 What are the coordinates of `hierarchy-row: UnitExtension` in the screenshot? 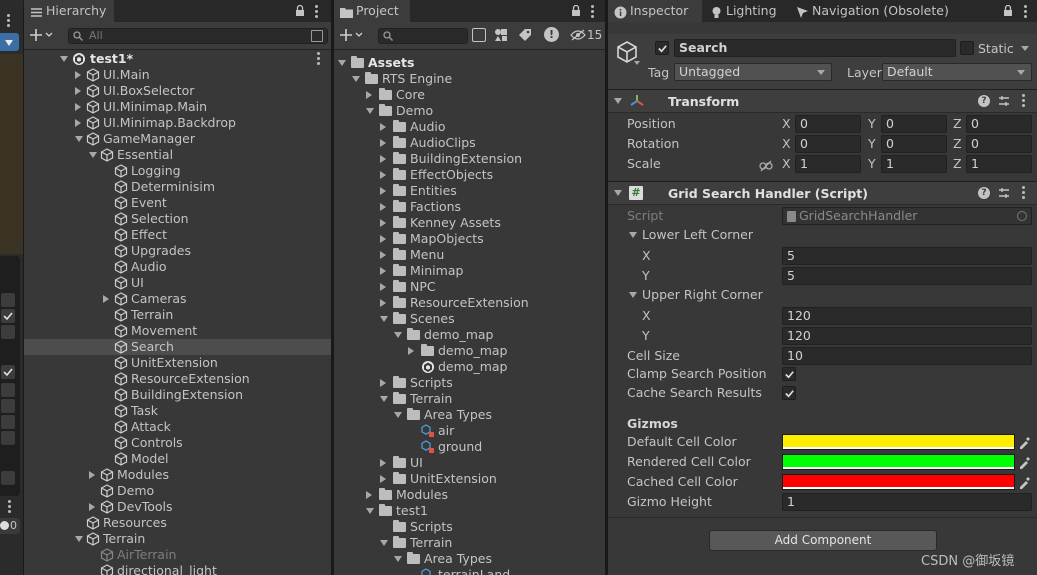 It's located at (177, 363).